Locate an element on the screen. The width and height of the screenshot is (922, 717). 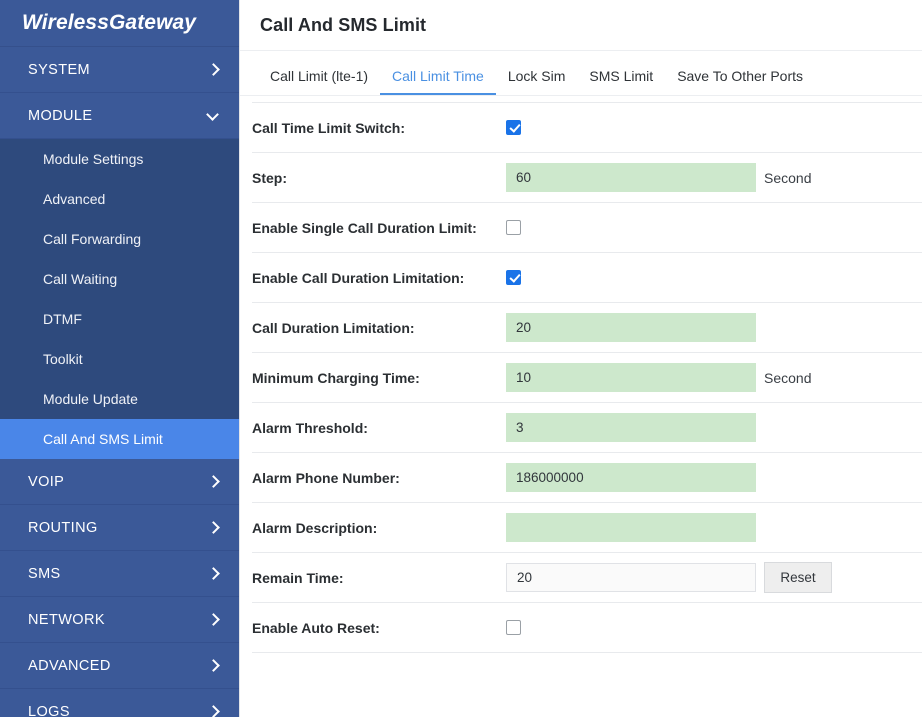
checkbox-enable-auto-reset is located at coordinates (513, 627).